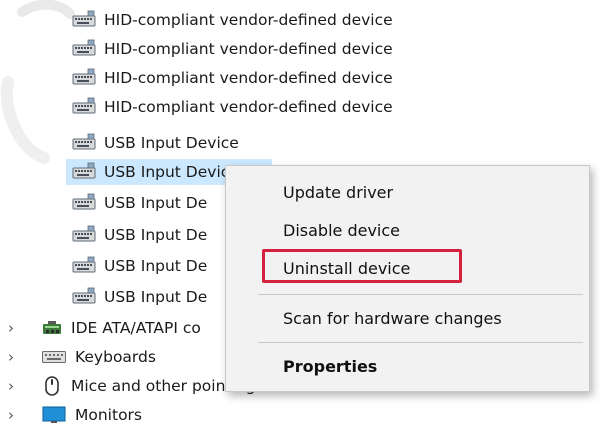  I want to click on ide-controller-icon, so click(52, 327).